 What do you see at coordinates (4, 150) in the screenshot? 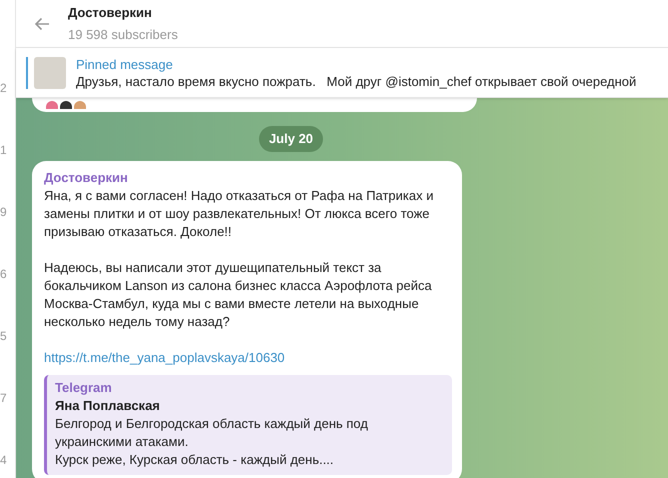
I see `unread-counter: 1` at bounding box center [4, 150].